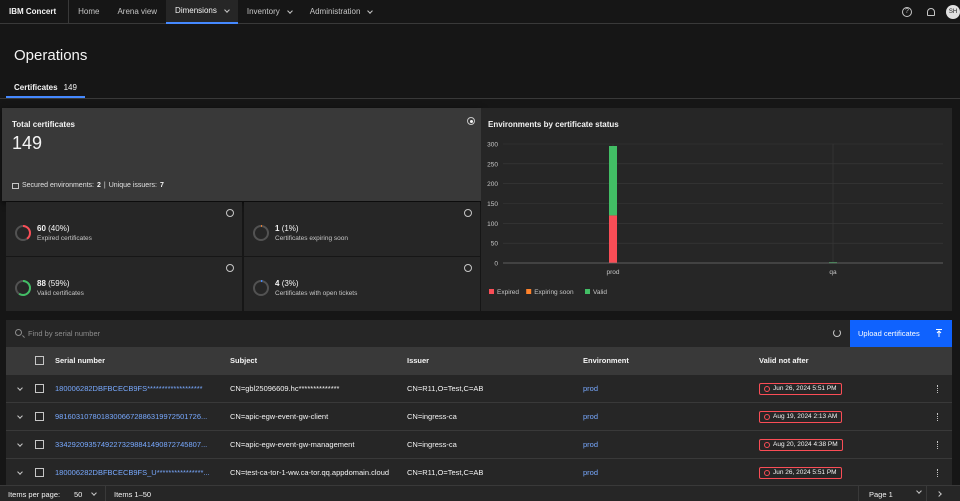  I want to click on expired-date-tag: Aug 19, 2024 2:13 AM, so click(801, 416).